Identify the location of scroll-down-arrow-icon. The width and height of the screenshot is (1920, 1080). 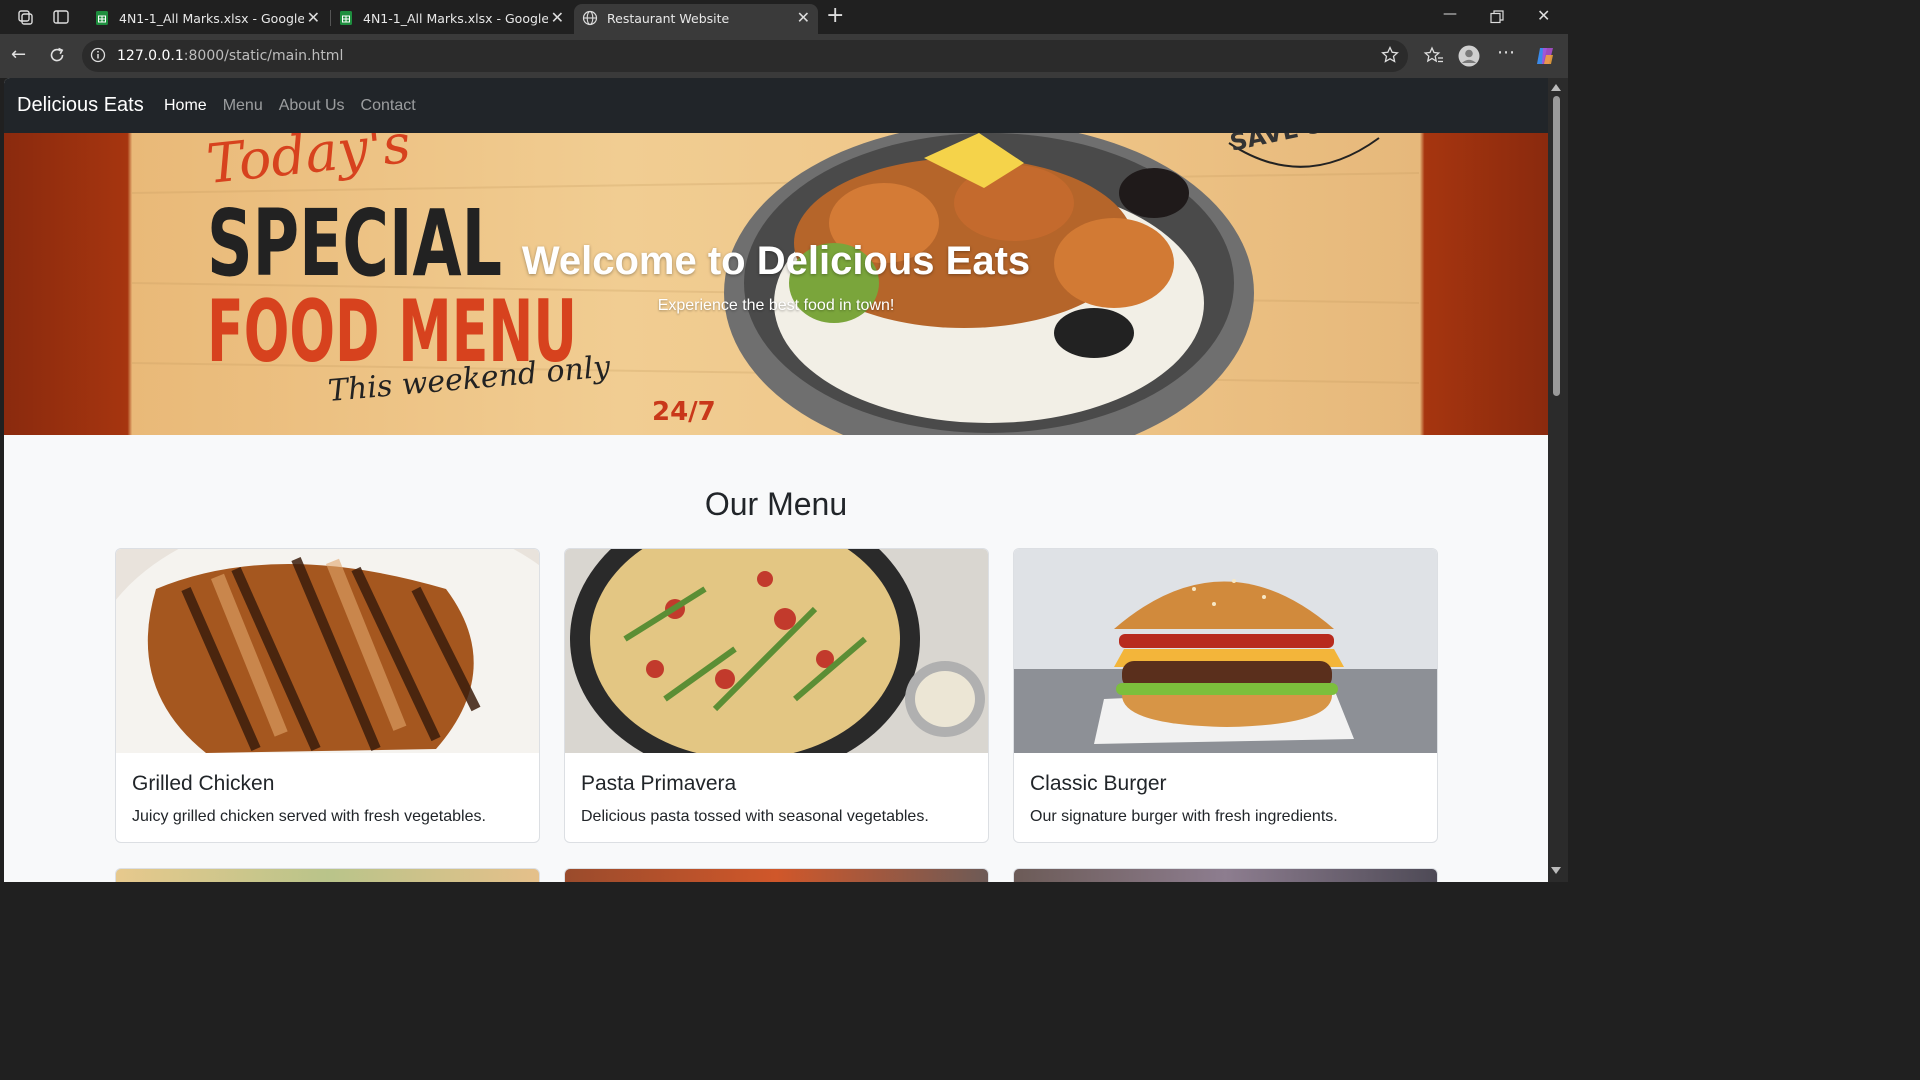
(1556, 870).